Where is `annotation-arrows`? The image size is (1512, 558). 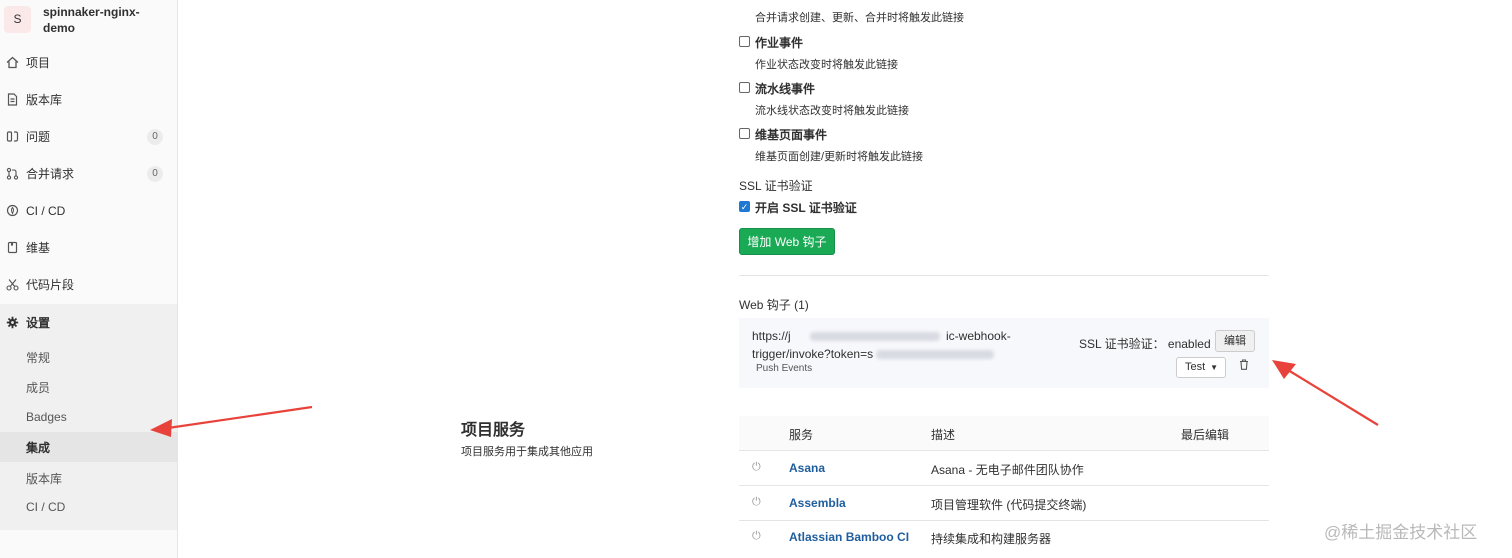 annotation-arrows is located at coordinates (764, 398).